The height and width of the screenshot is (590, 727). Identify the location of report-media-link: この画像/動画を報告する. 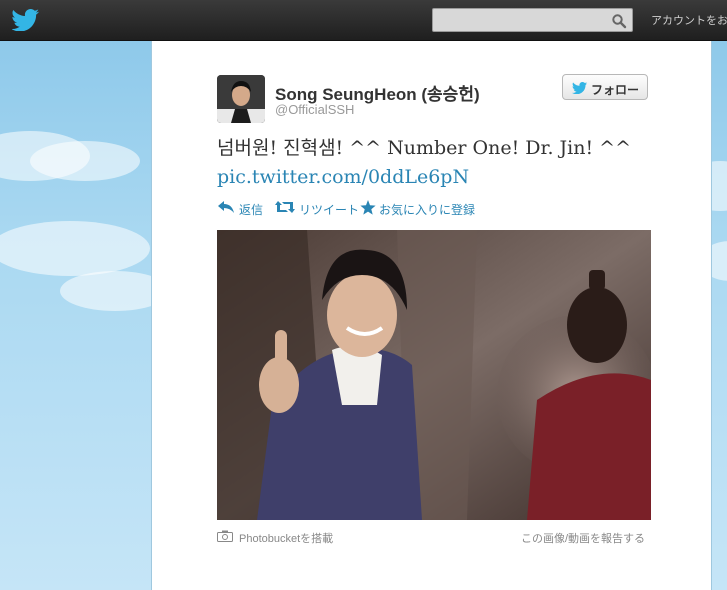
(583, 538).